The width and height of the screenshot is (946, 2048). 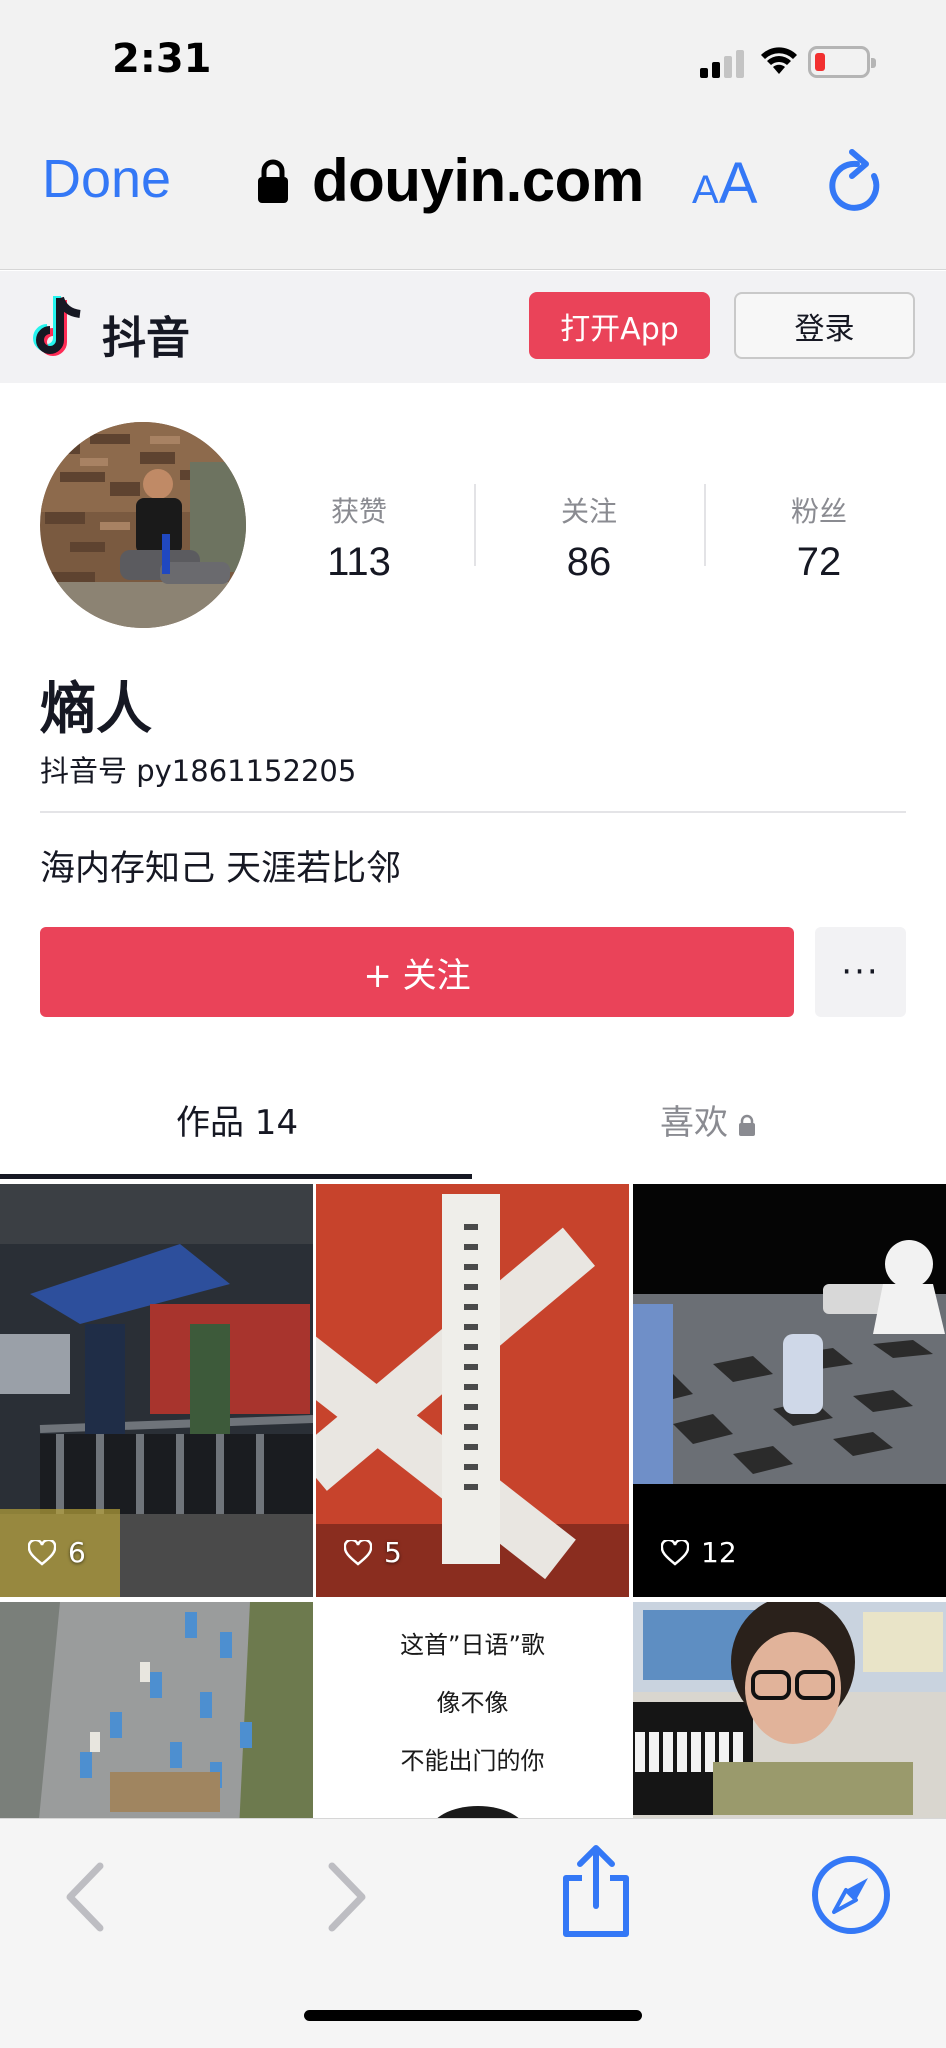 I want to click on home-indicator, so click(x=473, y=2015).